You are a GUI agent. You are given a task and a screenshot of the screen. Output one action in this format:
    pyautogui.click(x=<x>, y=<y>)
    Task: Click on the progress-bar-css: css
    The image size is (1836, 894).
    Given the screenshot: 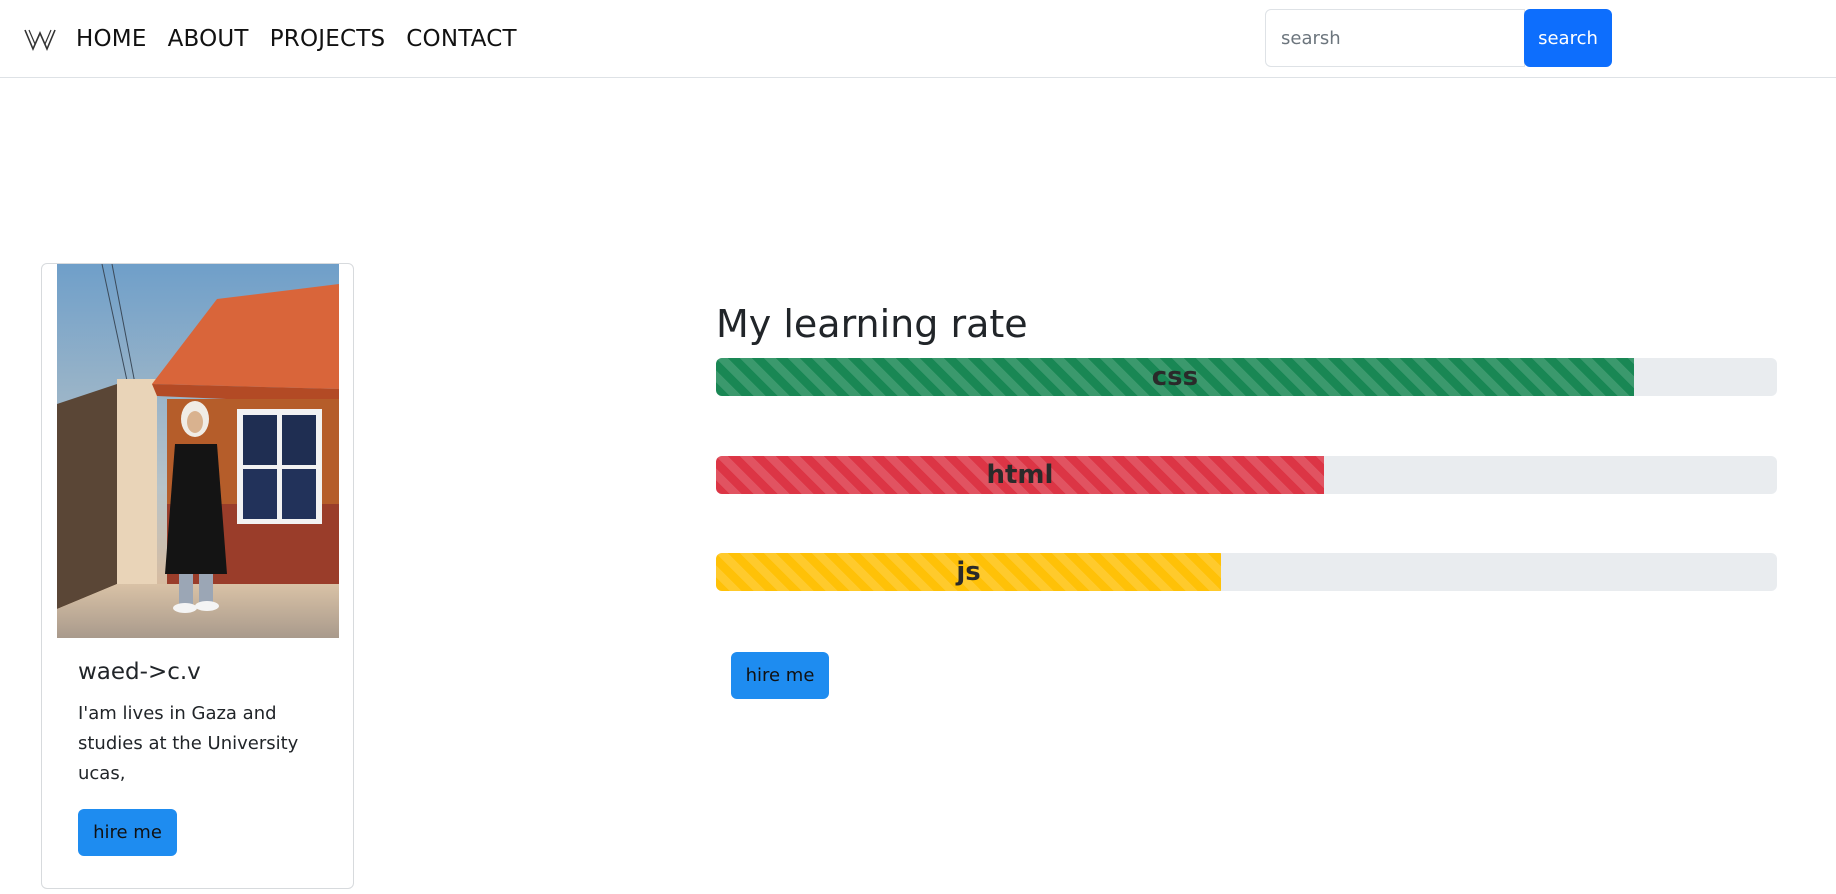 What is the action you would take?
    pyautogui.click(x=1175, y=377)
    